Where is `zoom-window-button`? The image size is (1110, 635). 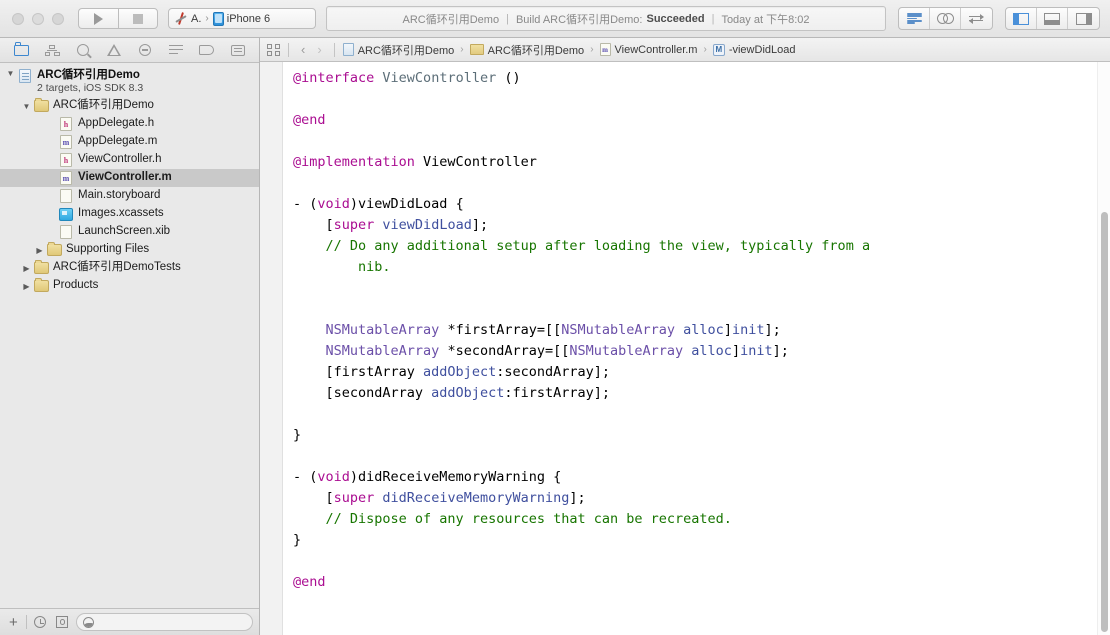 zoom-window-button is located at coordinates (58, 18).